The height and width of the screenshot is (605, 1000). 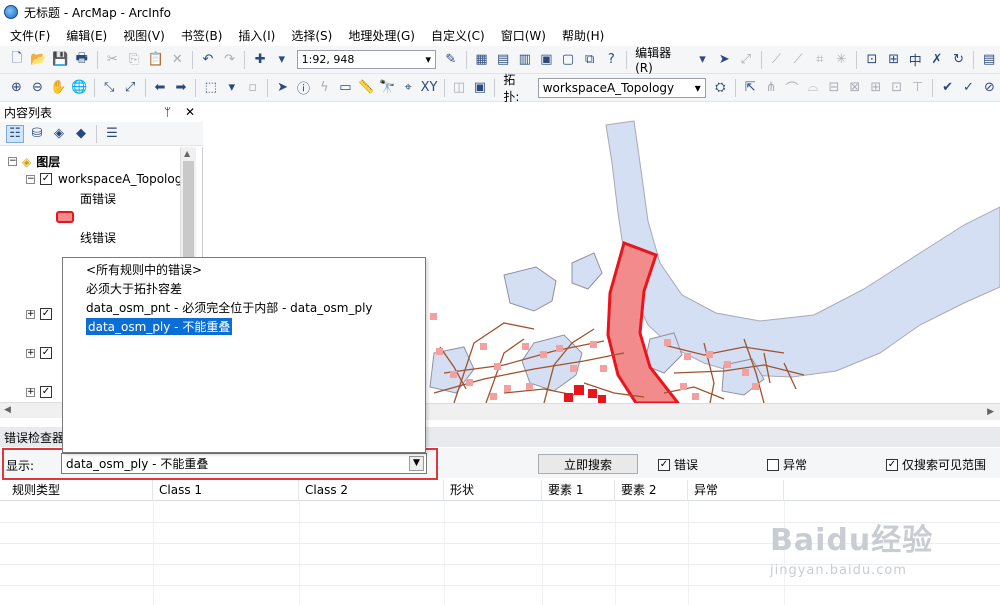 What do you see at coordinates (936, 464) in the screenshot?
I see `visible-extent-checkbox: ✓ 仅搜索可见范围` at bounding box center [936, 464].